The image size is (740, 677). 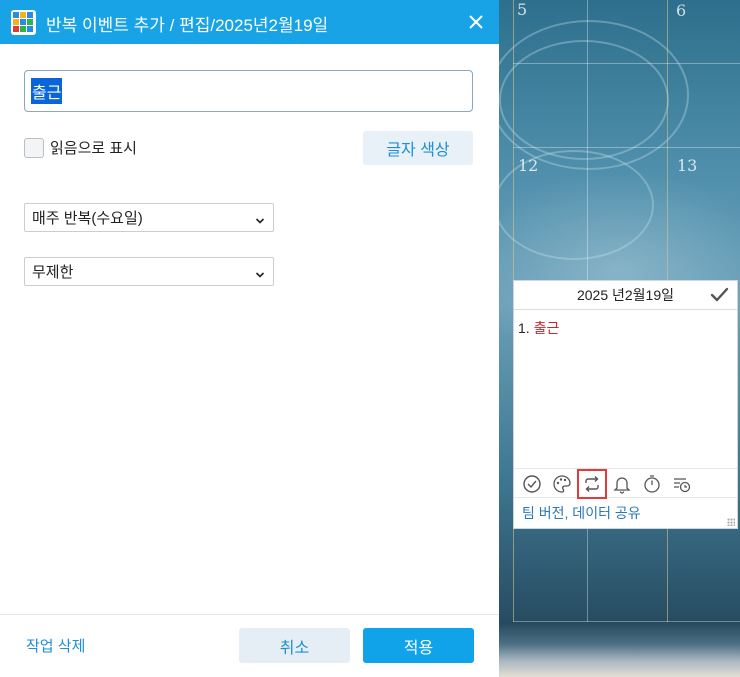 I want to click on calendar-date: 13, so click(x=687, y=165).